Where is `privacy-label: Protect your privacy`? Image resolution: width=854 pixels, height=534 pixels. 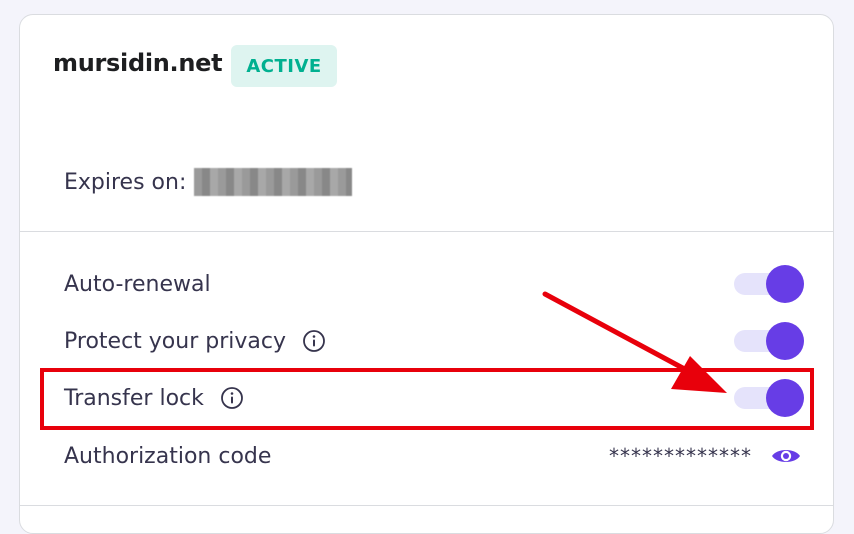 privacy-label: Protect your privacy is located at coordinates (175, 341).